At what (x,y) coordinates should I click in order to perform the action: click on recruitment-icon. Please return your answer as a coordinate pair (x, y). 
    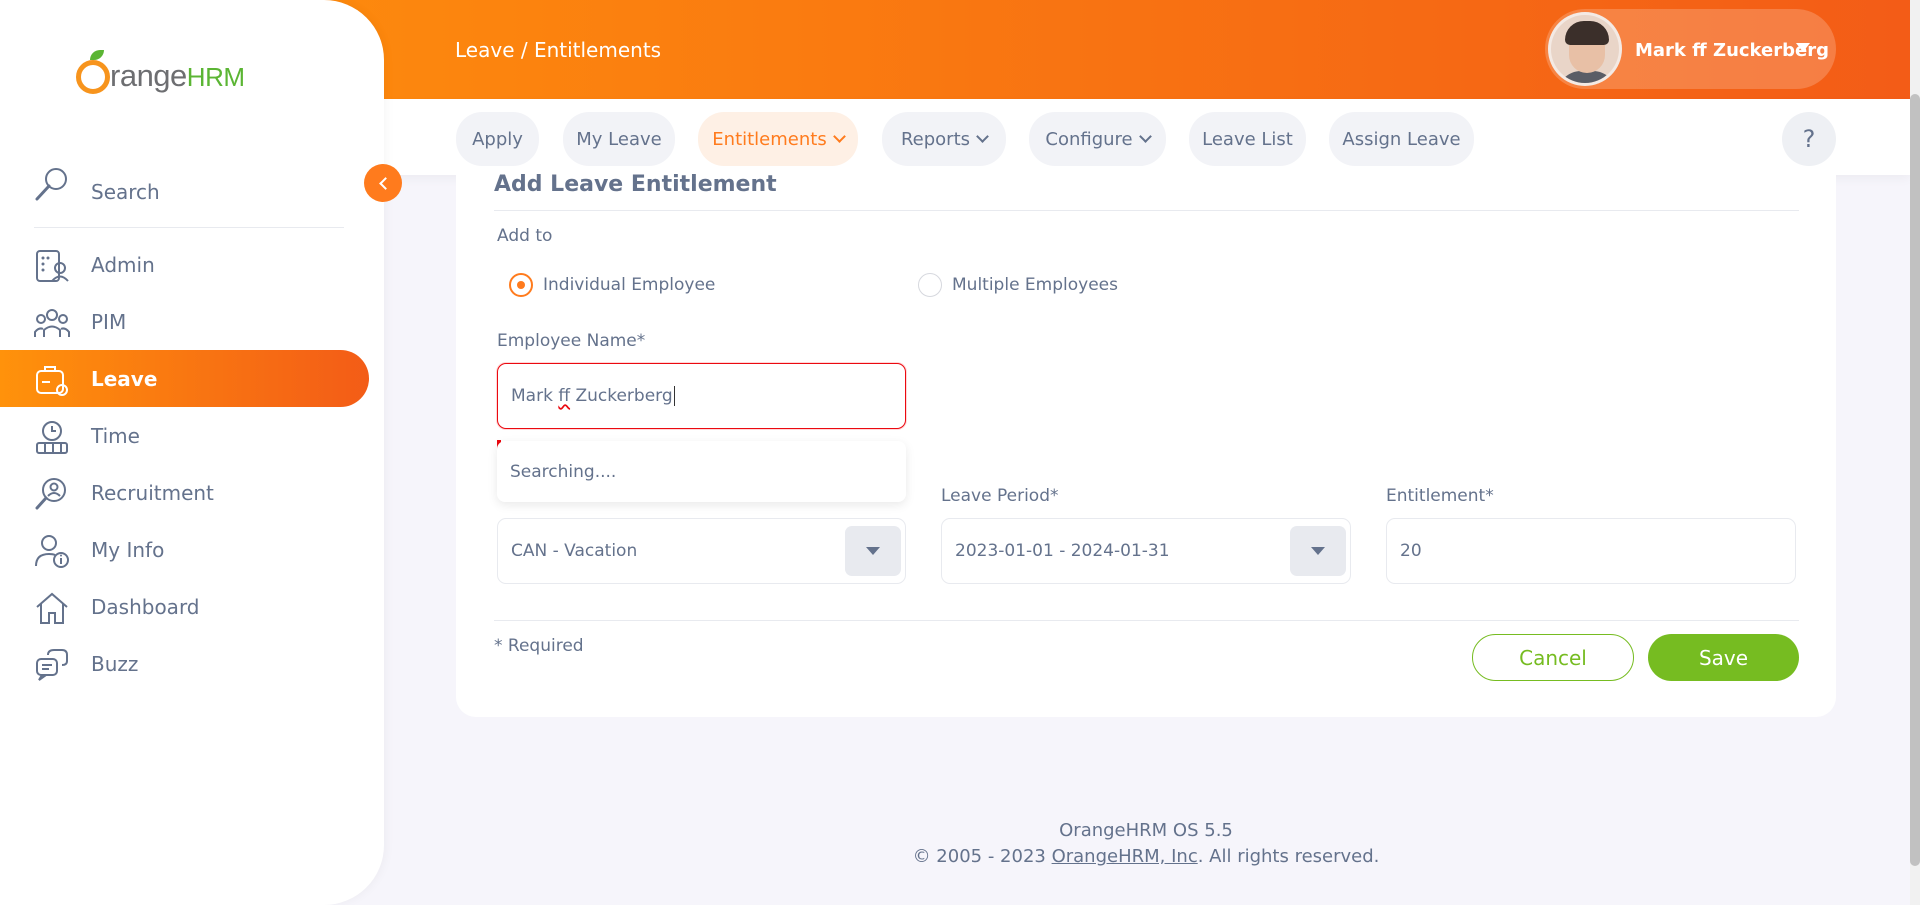
    Looking at the image, I should click on (50, 494).